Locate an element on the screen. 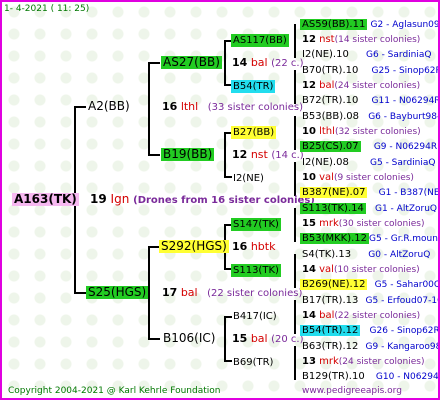 This screenshot has width=440, height=400. g4-code: G9 - Kangaroo98R is located at coordinates (402, 347).